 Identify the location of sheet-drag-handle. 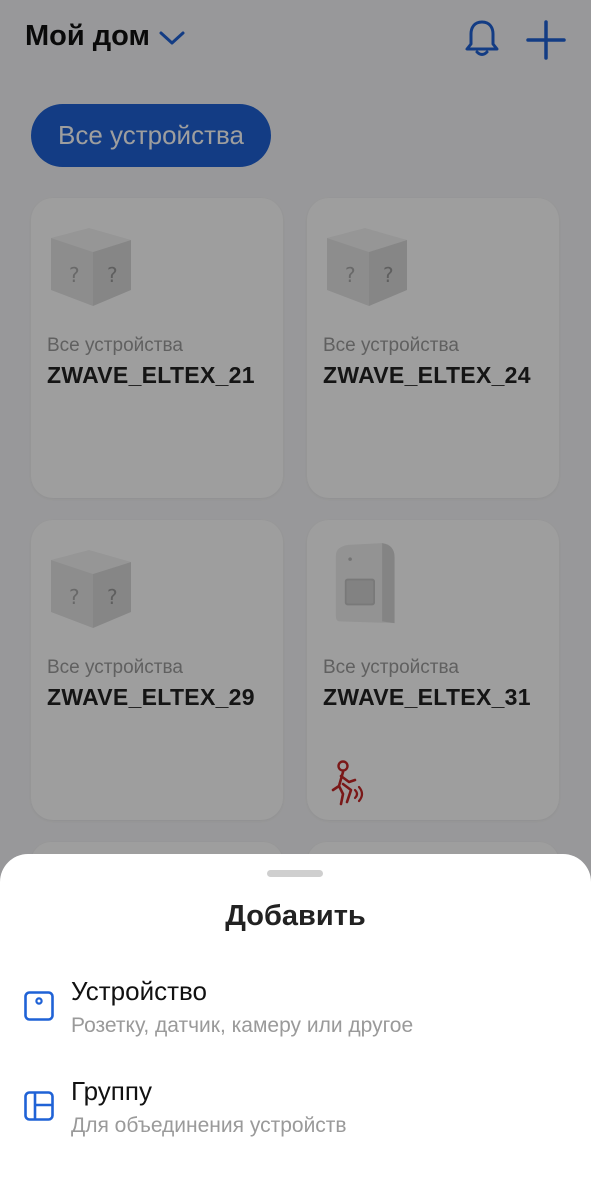
(295, 873).